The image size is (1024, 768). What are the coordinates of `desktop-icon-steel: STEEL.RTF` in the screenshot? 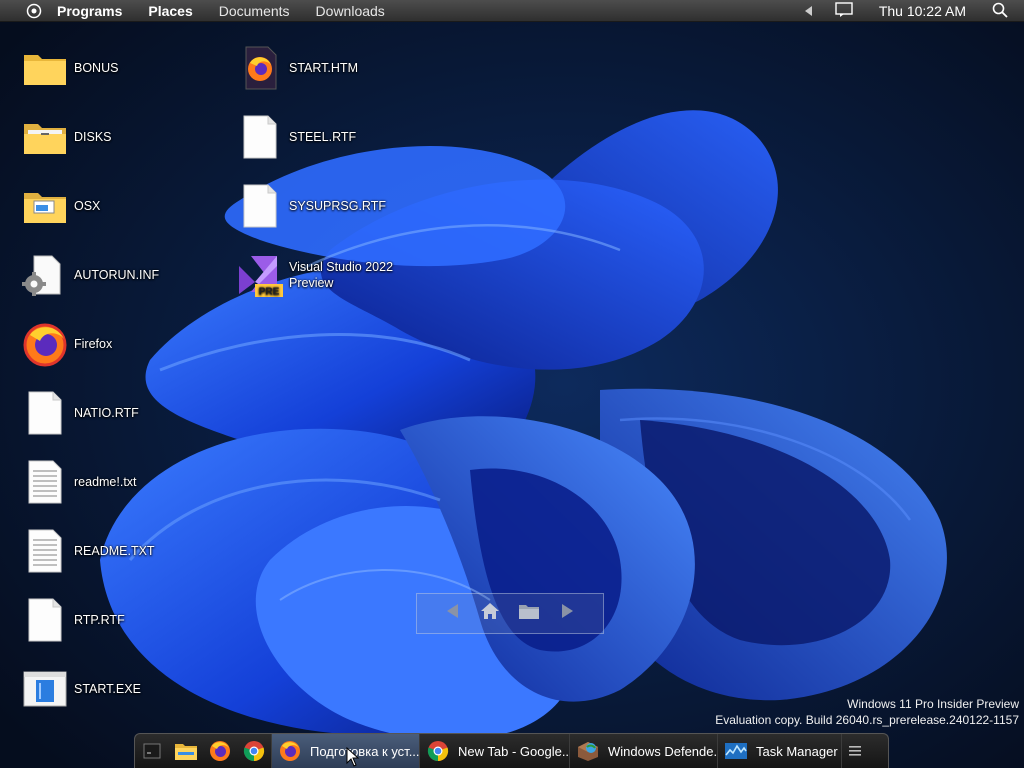 It's located at (296, 137).